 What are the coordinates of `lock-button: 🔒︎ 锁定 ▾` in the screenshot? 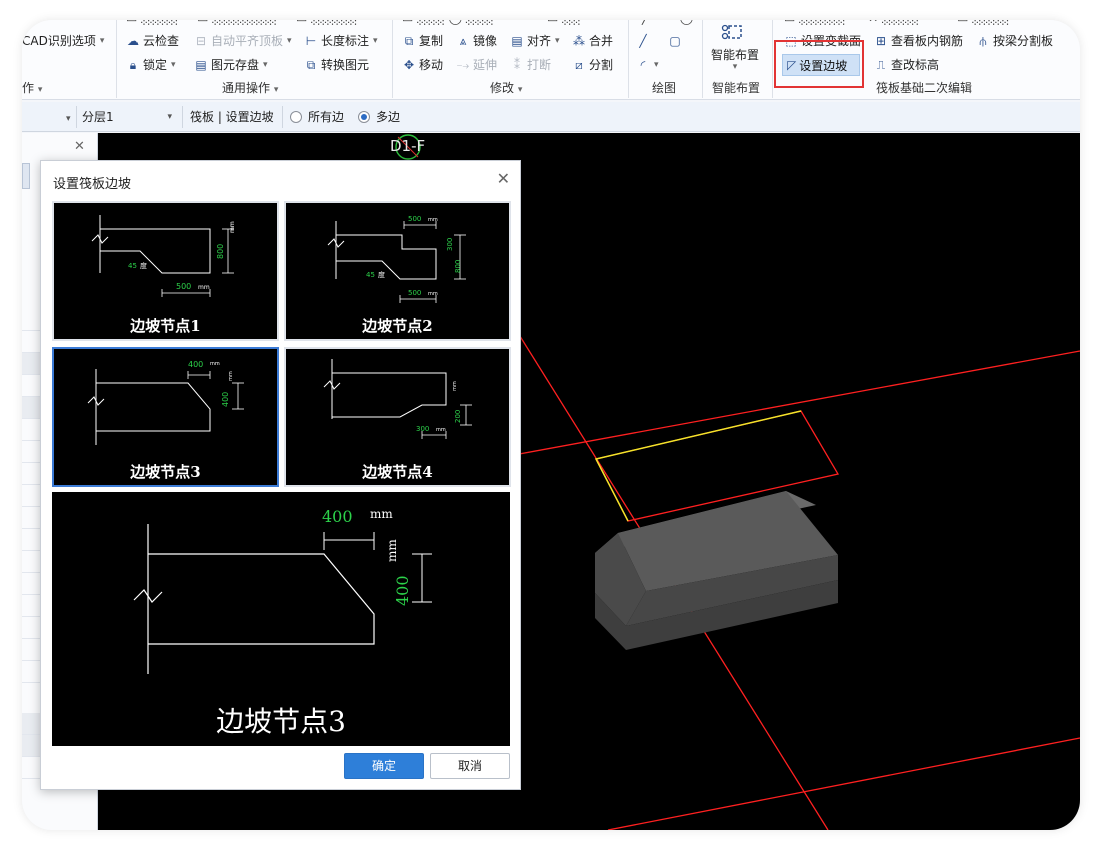 It's located at (151, 65).